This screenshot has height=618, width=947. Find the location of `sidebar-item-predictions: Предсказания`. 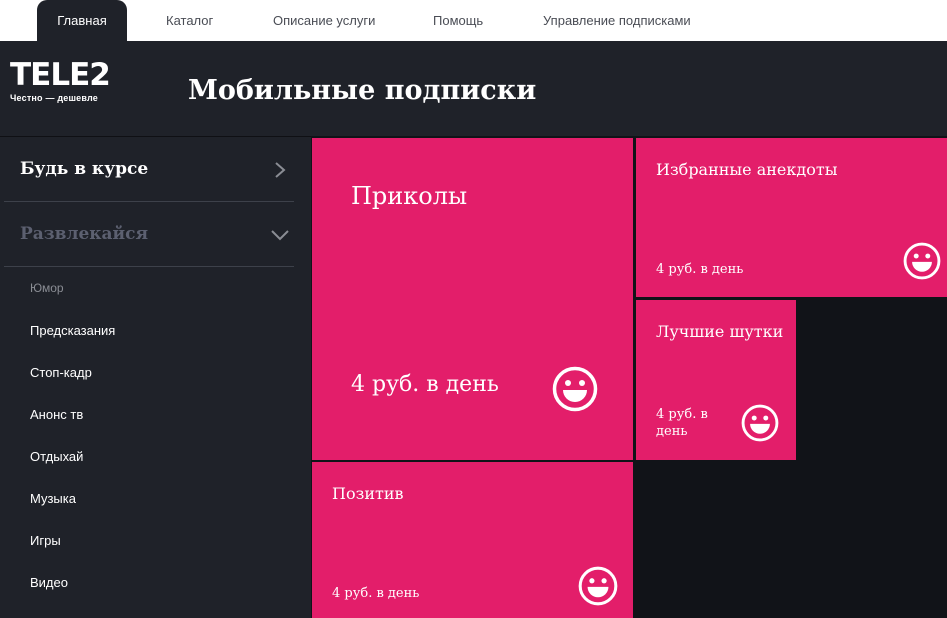

sidebar-item-predictions: Предсказания is located at coordinates (72, 330).